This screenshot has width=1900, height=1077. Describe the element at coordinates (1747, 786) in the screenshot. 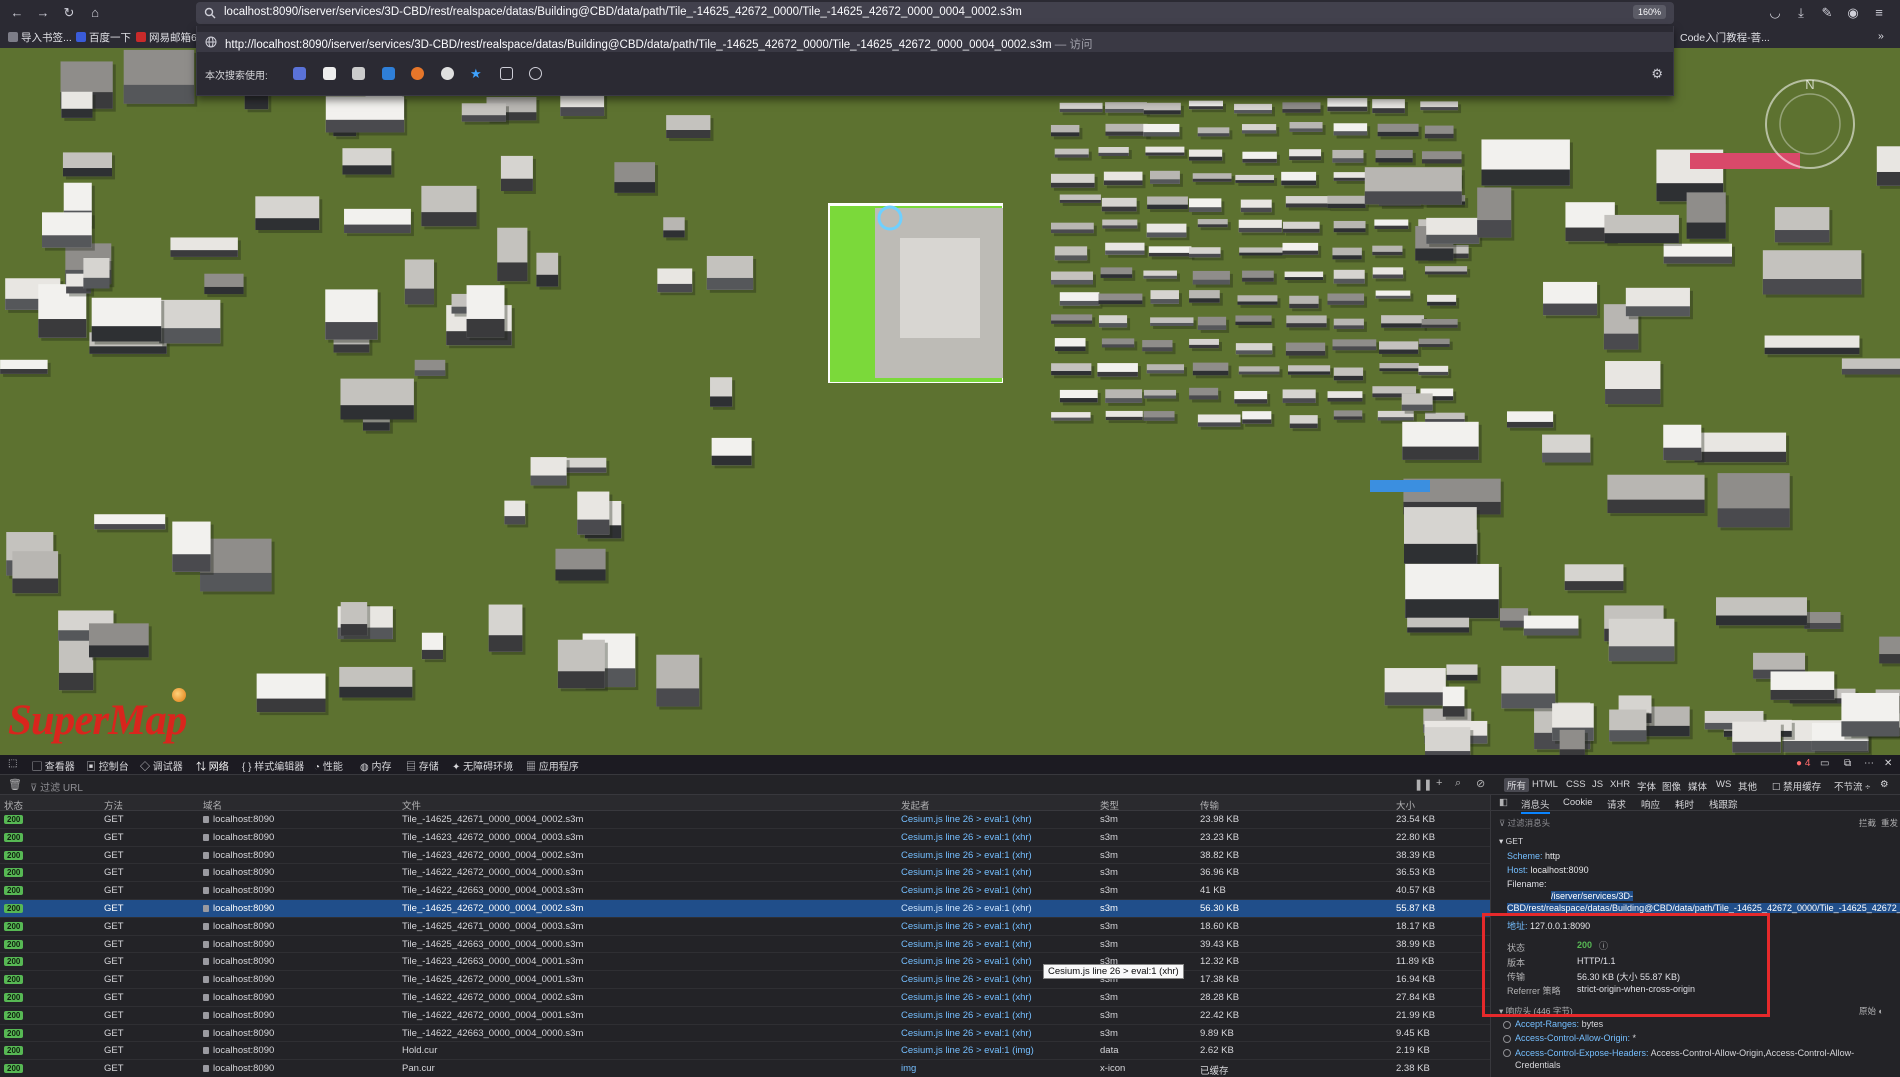

I see `filter-other: 其他` at that location.